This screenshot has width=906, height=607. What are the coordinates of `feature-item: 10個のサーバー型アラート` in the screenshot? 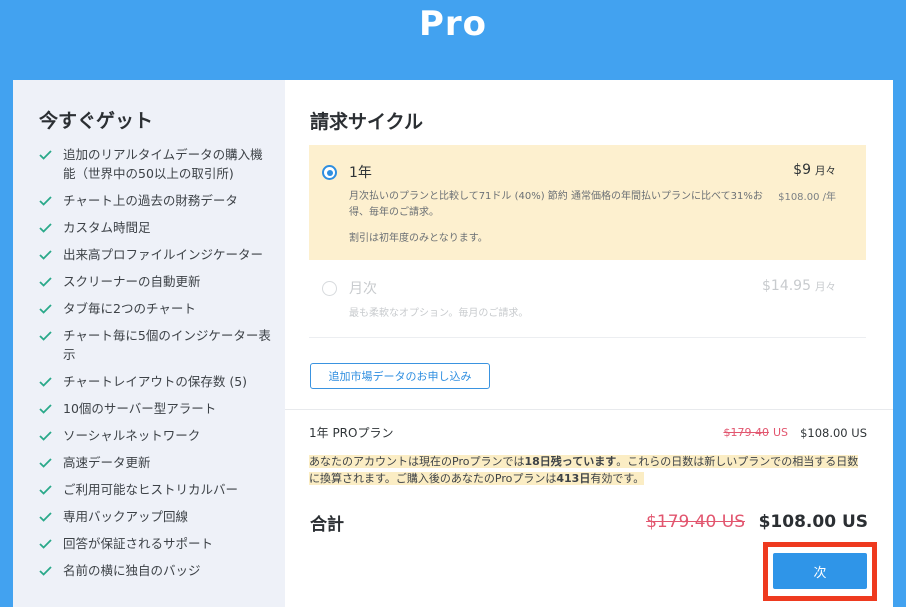 It's located at (162, 408).